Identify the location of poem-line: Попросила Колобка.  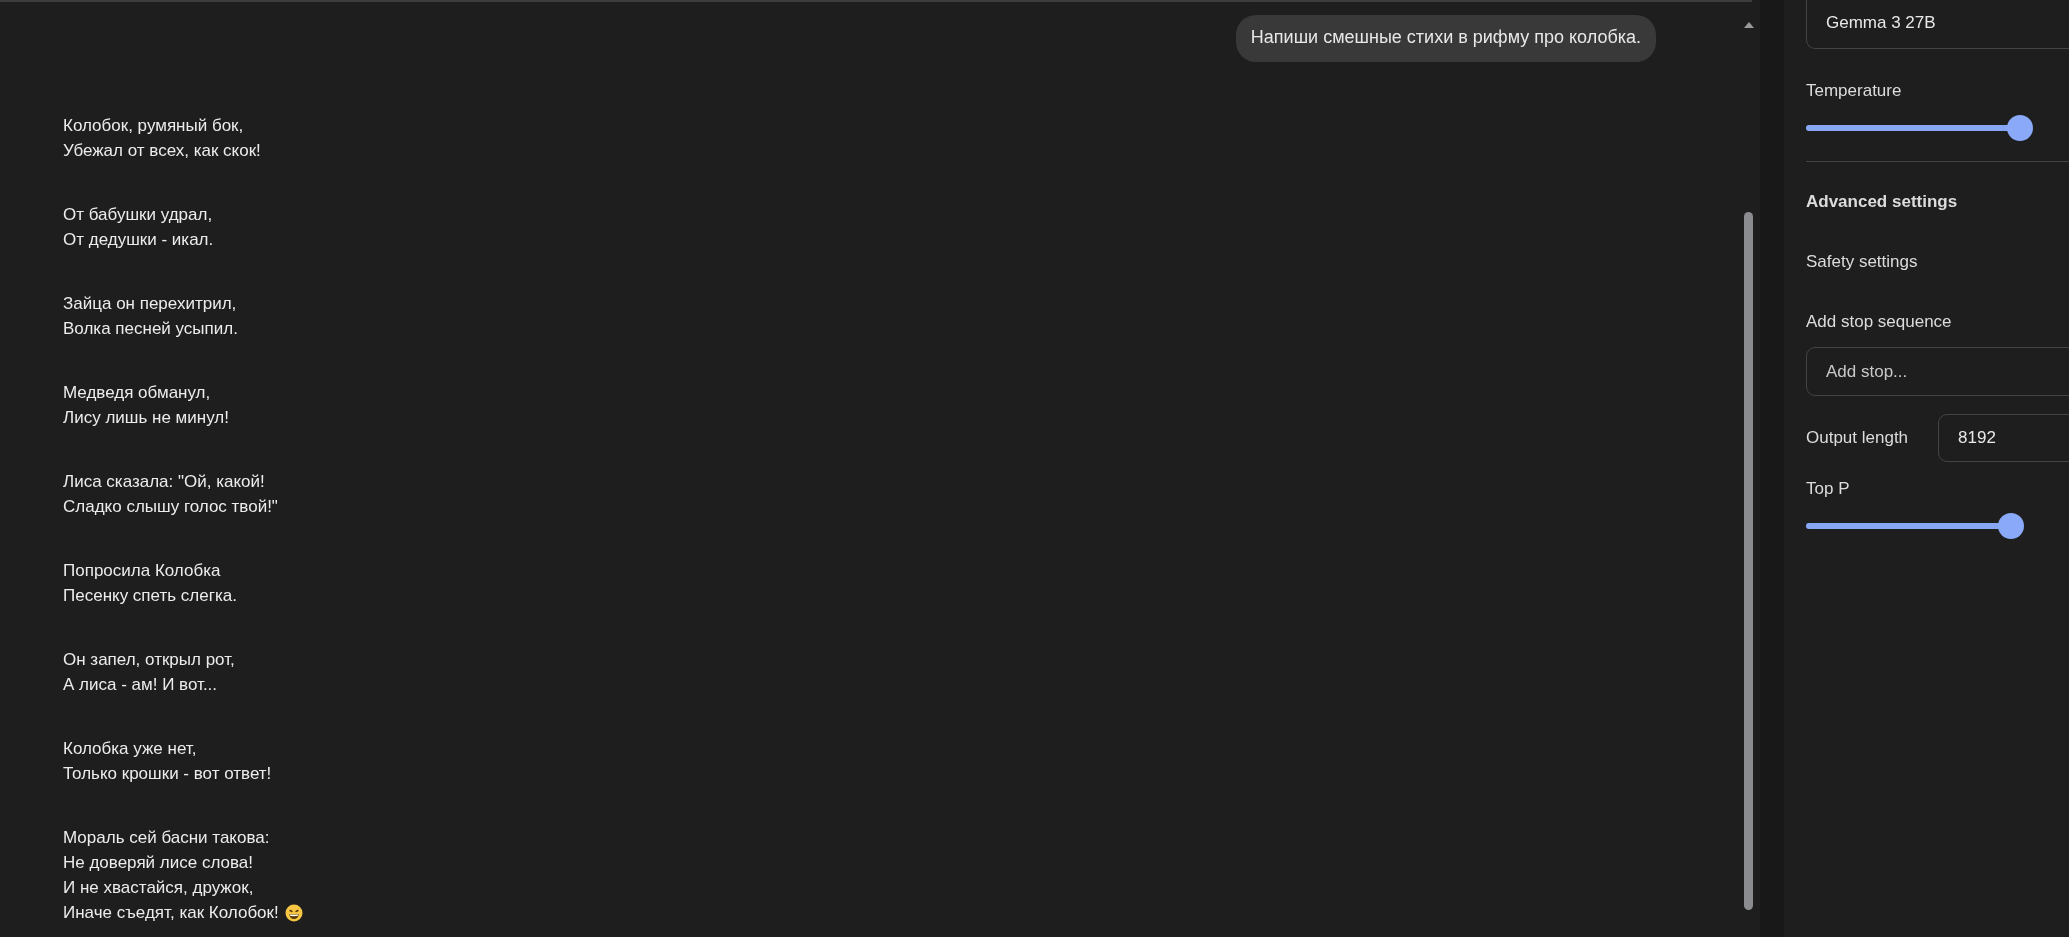
(142, 570).